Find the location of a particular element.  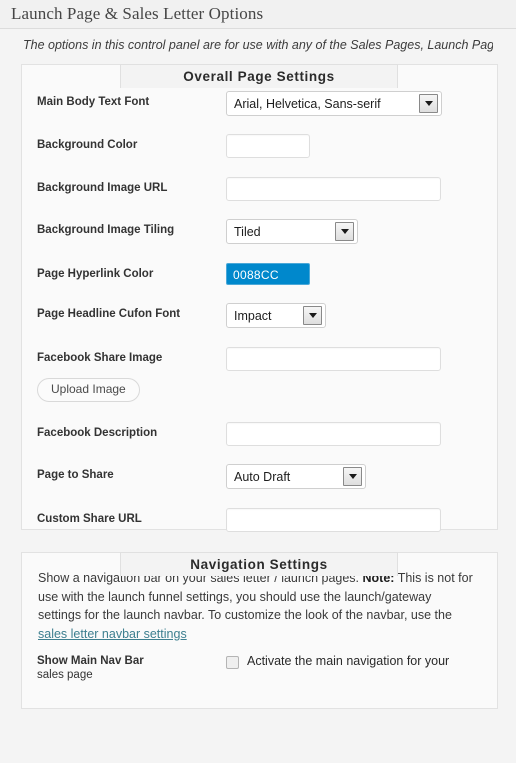

input-custom-share-url is located at coordinates (333, 520).